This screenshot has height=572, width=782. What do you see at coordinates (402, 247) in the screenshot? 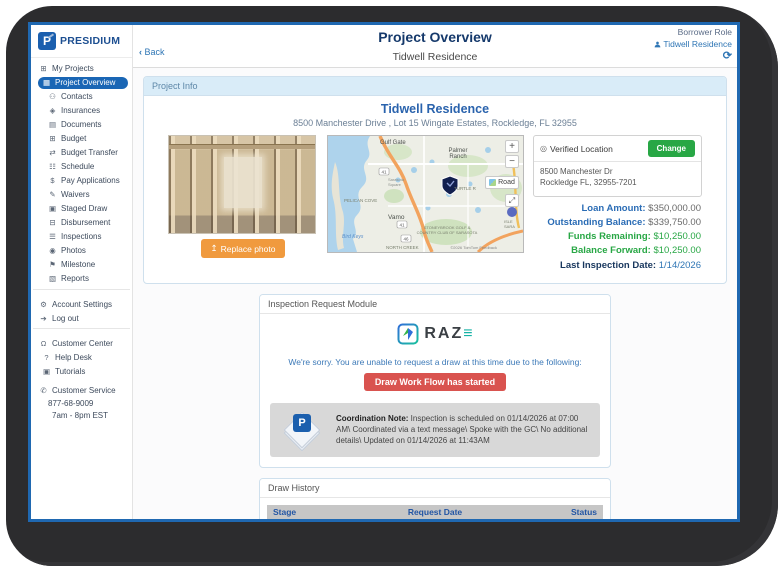
I see `map-label: NORTH CREEK` at bounding box center [402, 247].